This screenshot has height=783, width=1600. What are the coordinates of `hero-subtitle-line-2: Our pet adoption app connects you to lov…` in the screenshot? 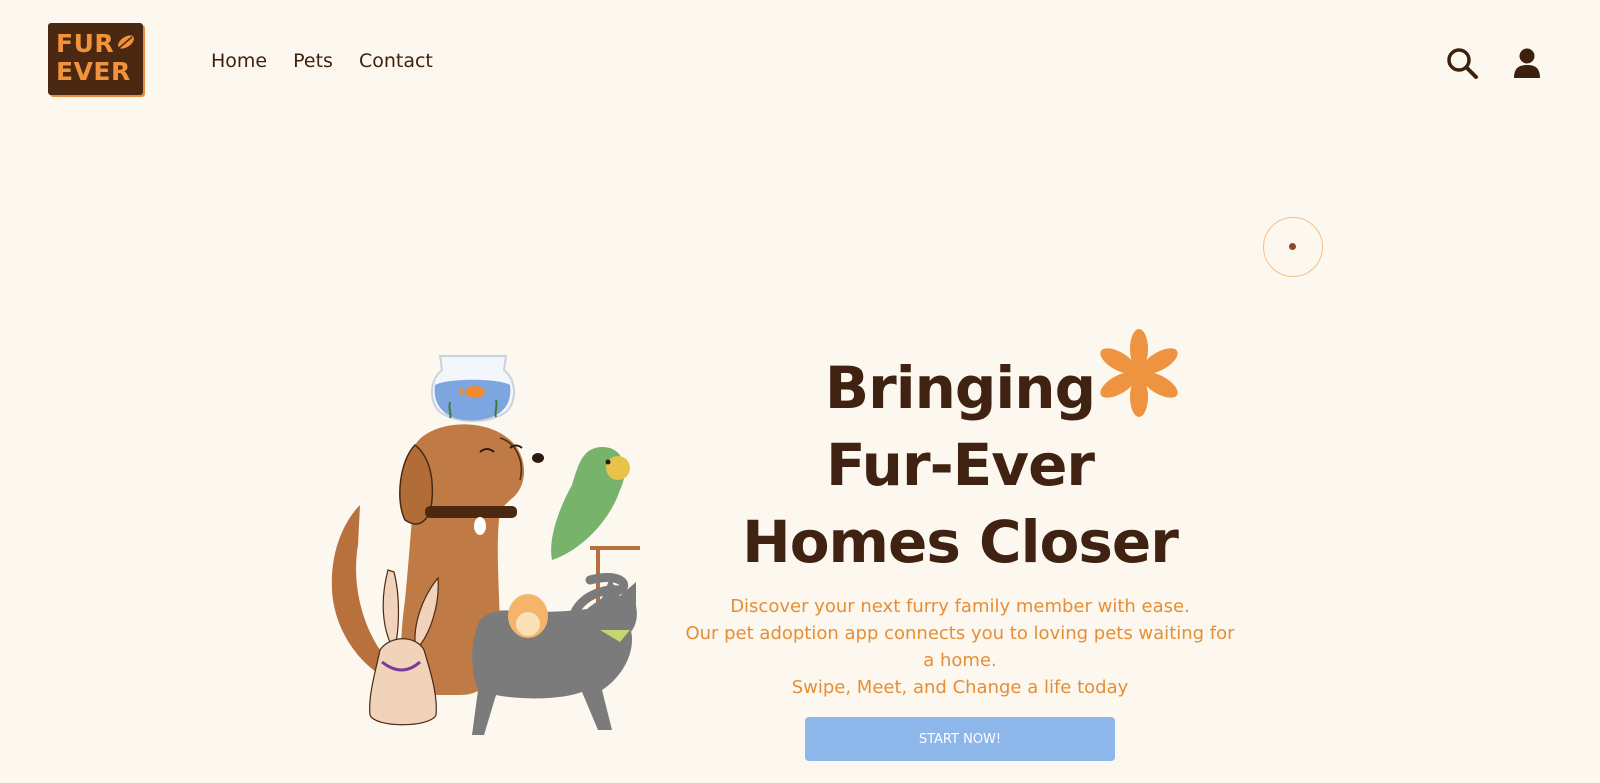 It's located at (960, 633).